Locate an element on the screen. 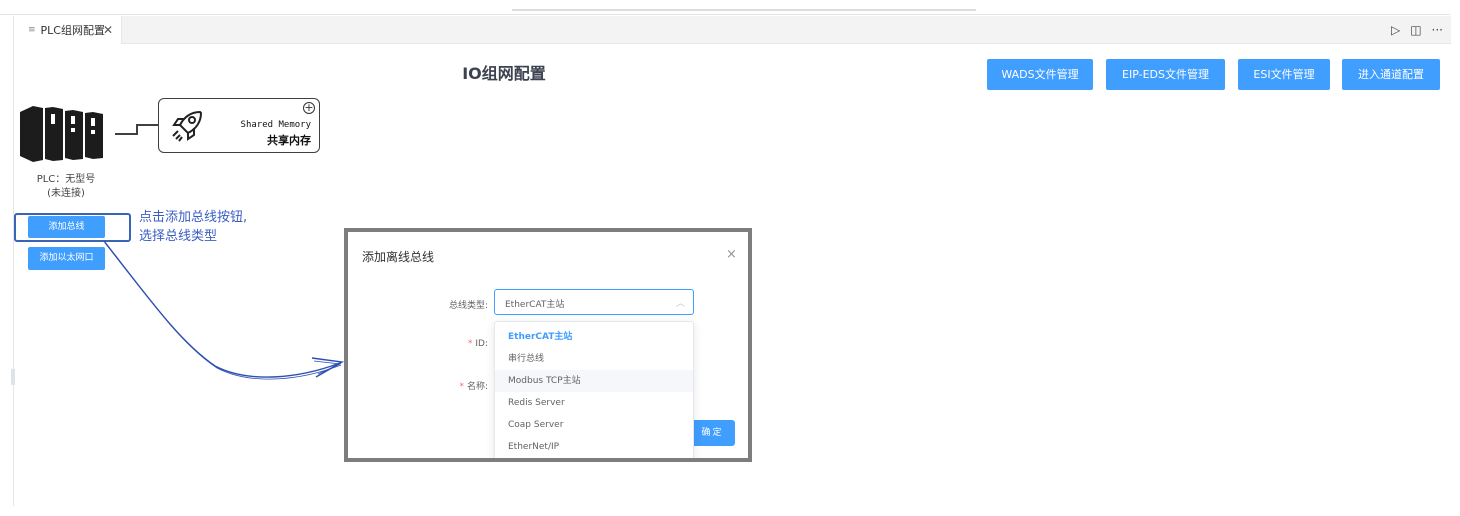  plus-circle-icon: + is located at coordinates (309, 108).